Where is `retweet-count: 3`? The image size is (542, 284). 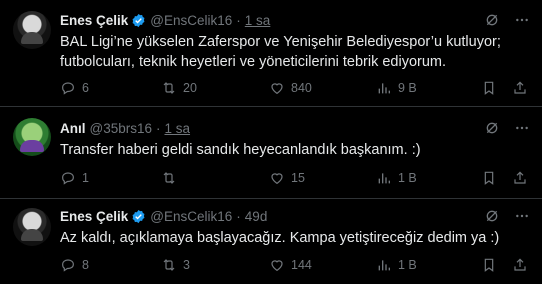 retweet-count: 3 is located at coordinates (186, 265).